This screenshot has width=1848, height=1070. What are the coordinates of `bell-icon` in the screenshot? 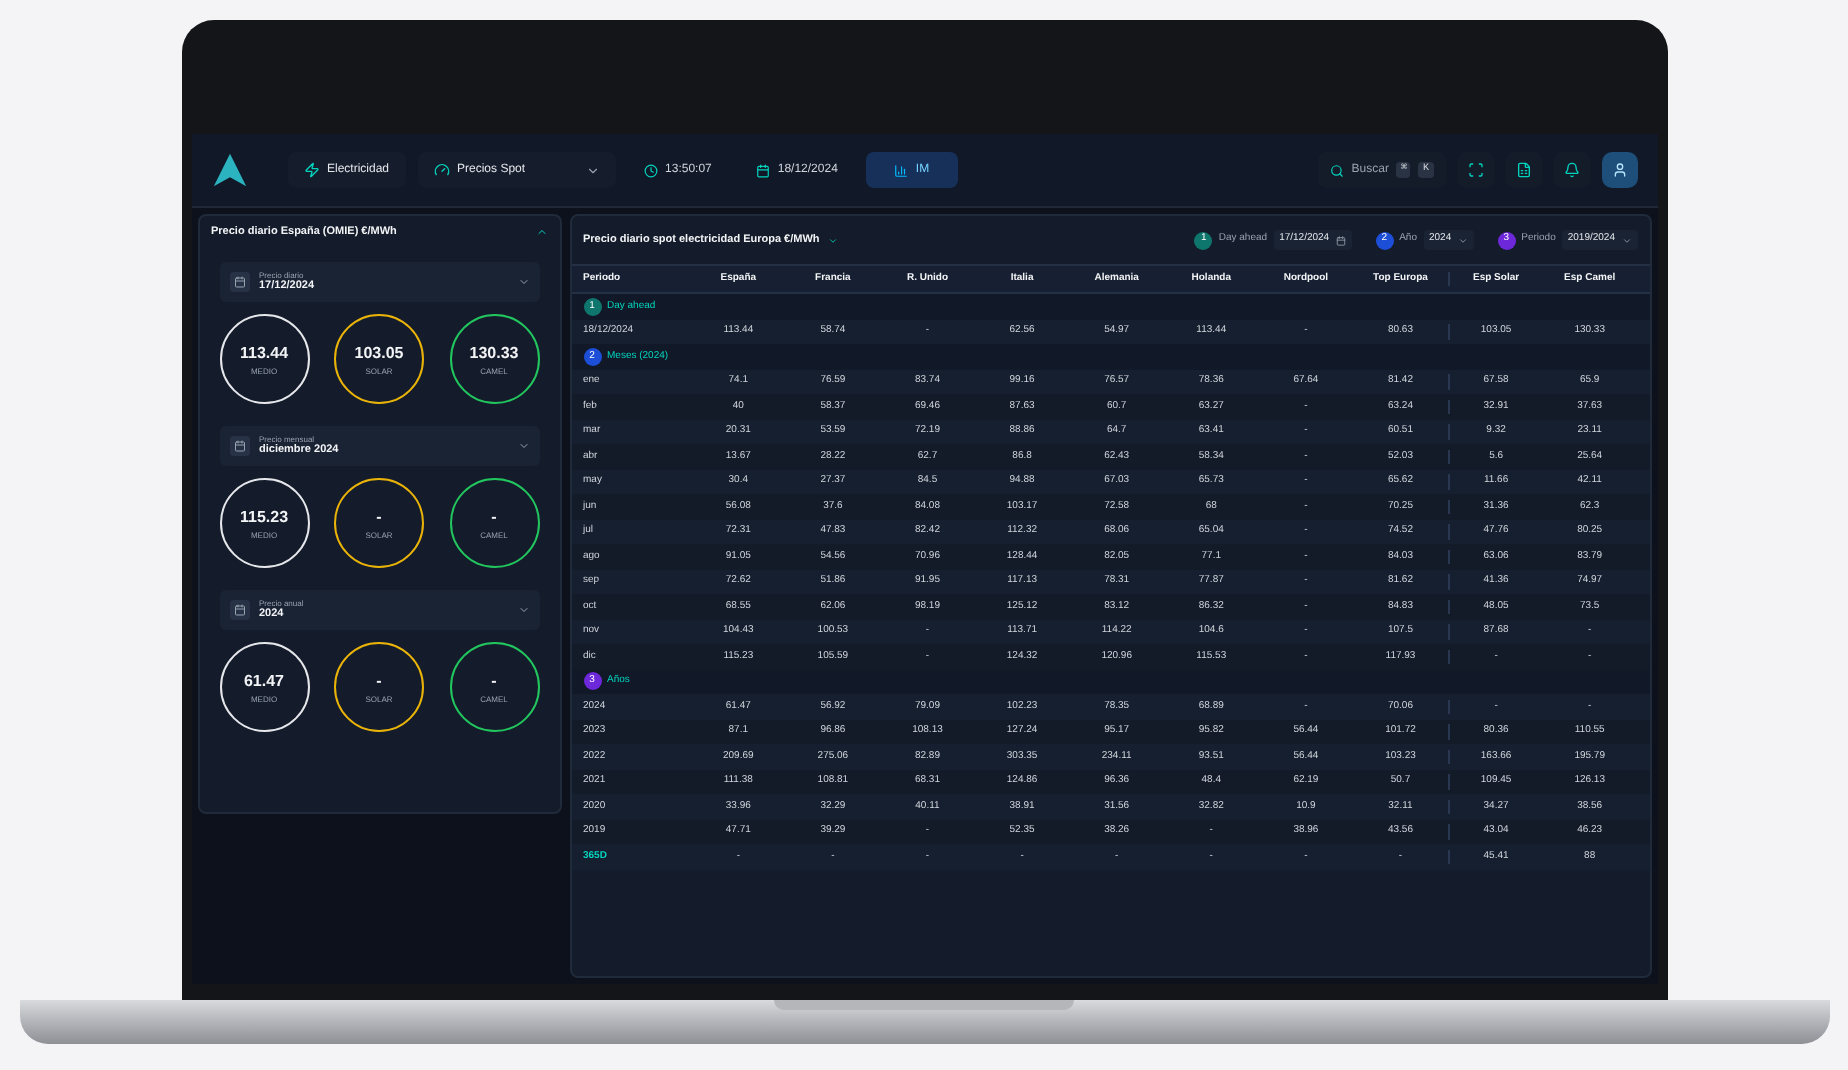 It's located at (1571, 170).